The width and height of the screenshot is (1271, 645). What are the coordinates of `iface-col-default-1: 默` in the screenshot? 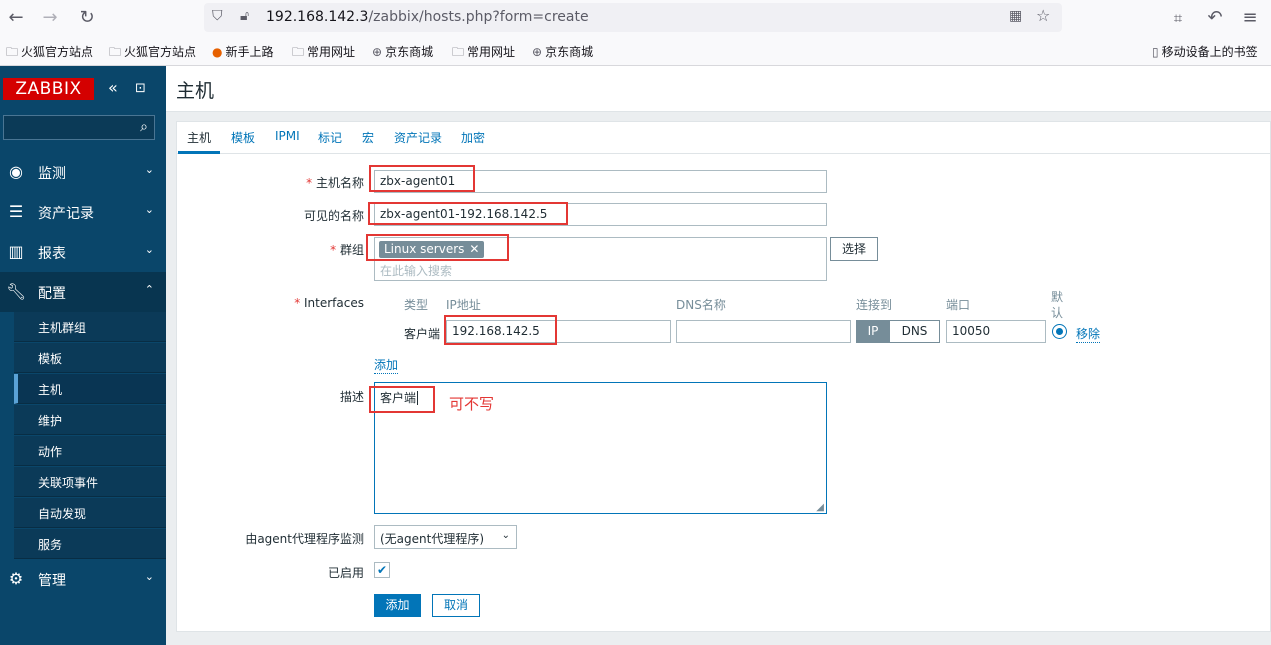 It's located at (1057, 297).